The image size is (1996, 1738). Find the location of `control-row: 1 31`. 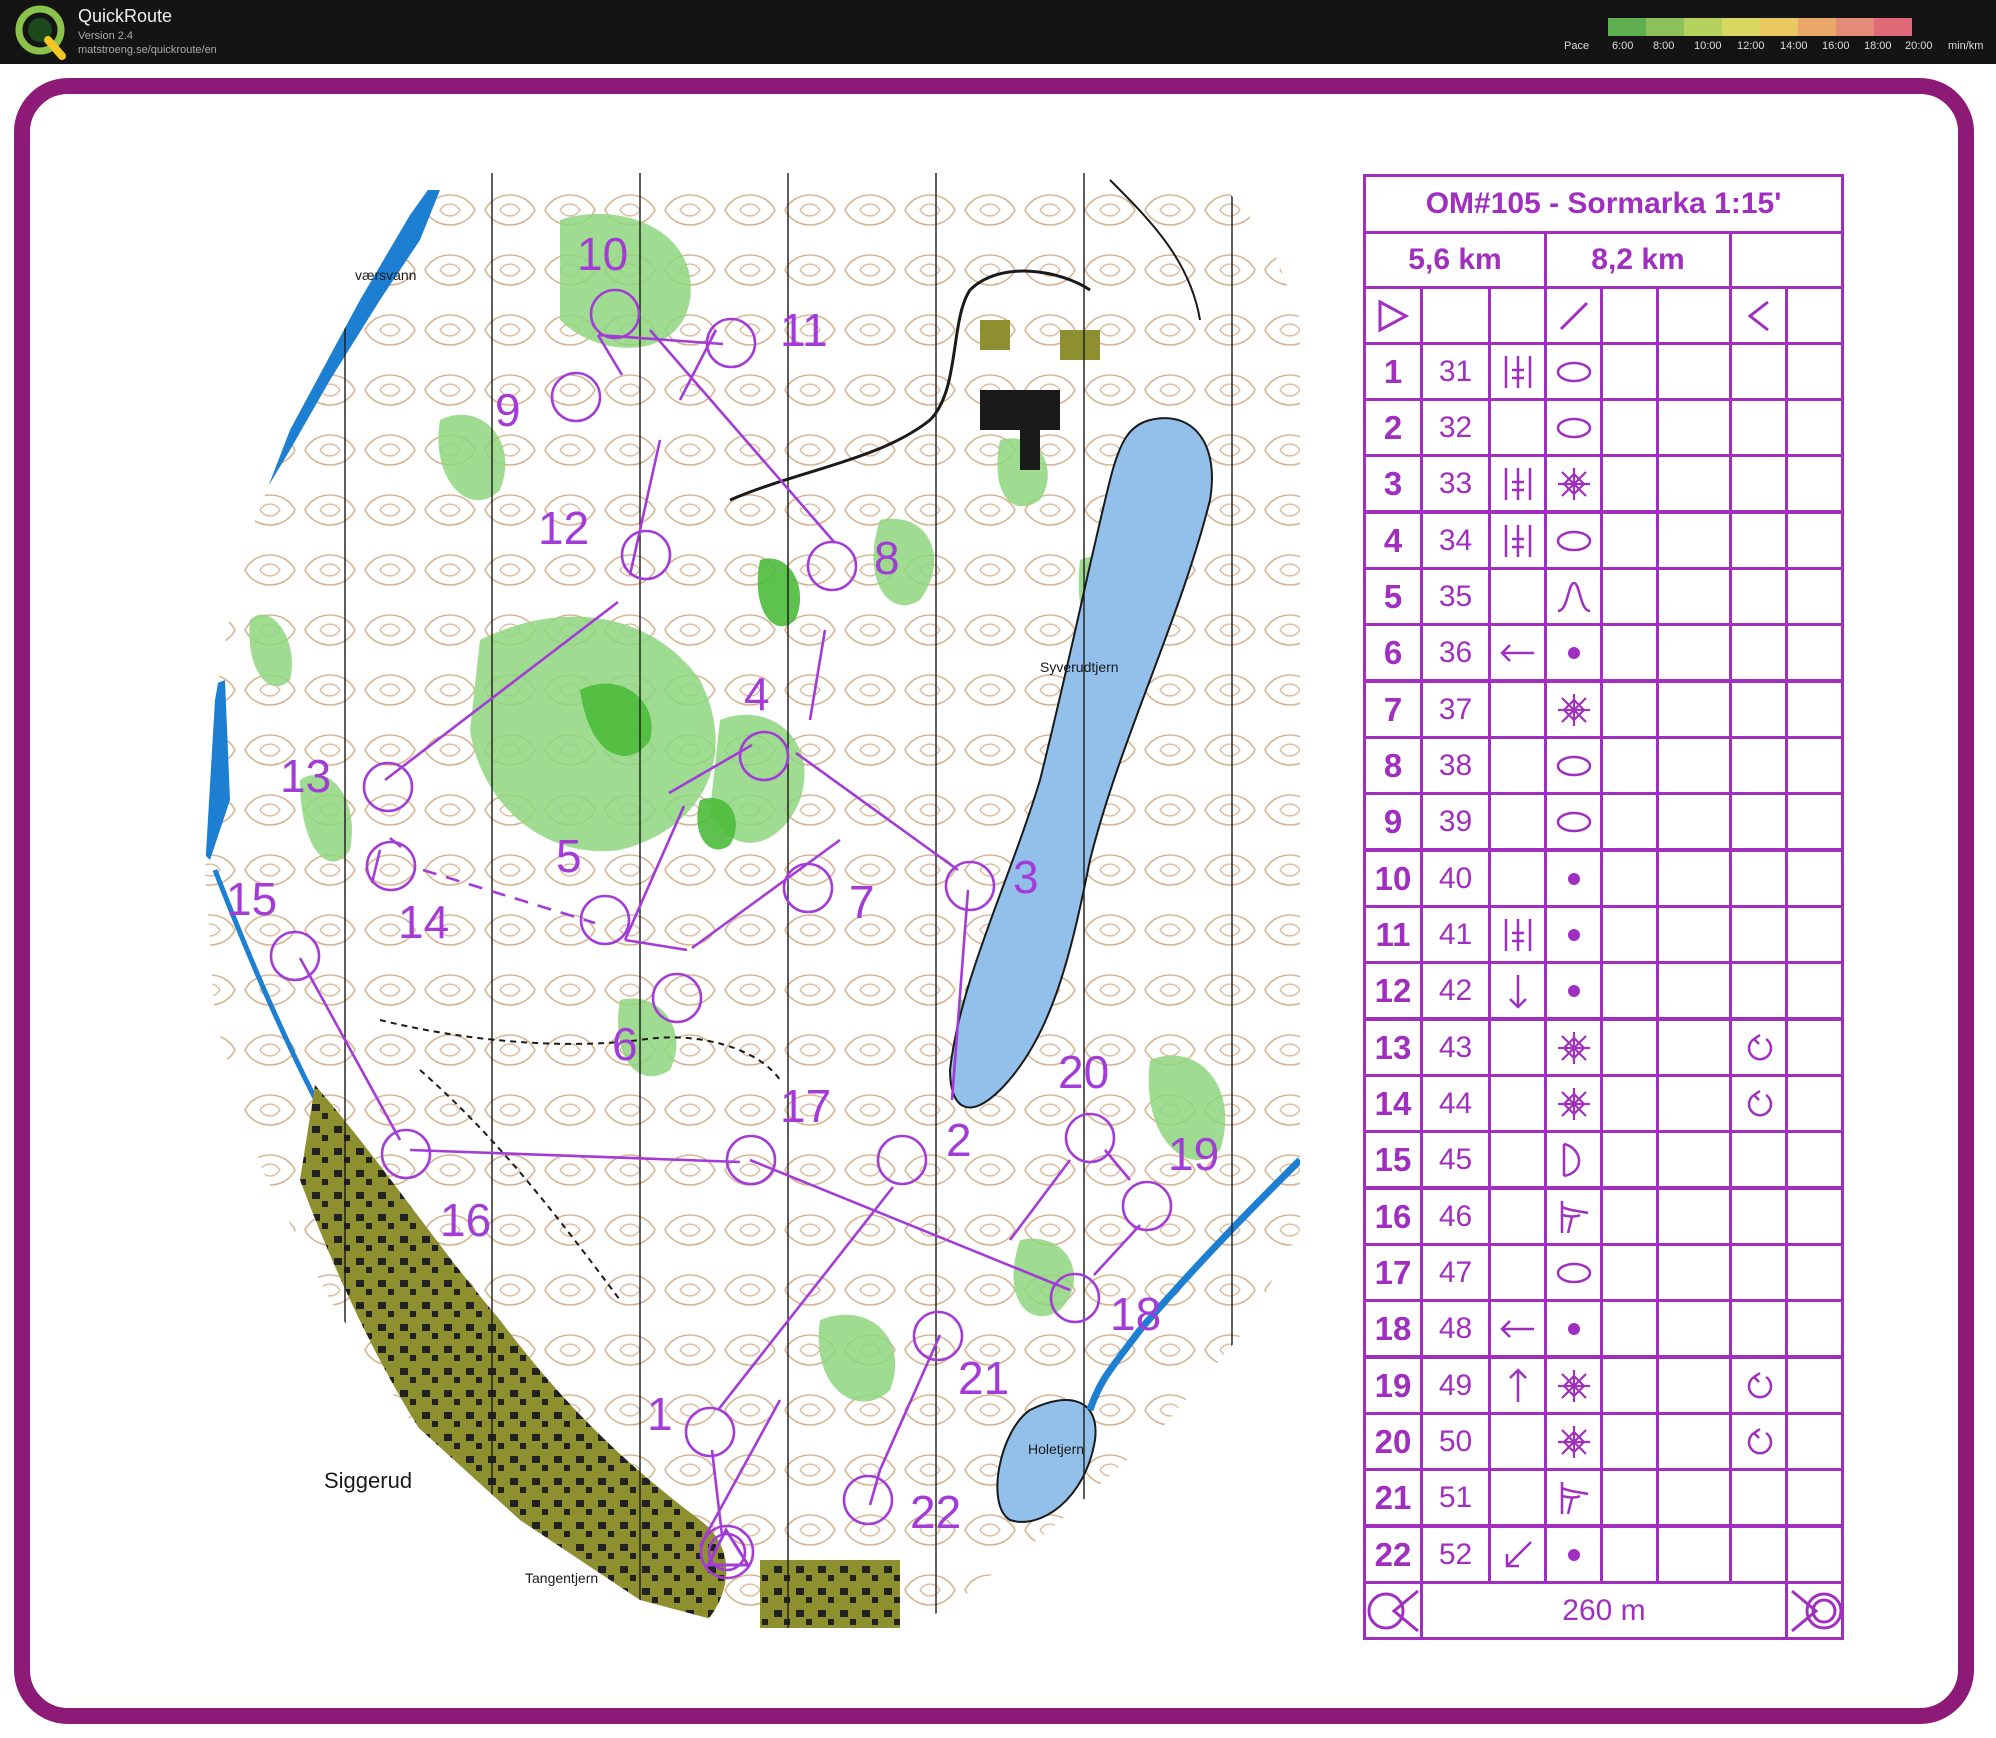

control-row: 1 31 is located at coordinates (1604, 371).